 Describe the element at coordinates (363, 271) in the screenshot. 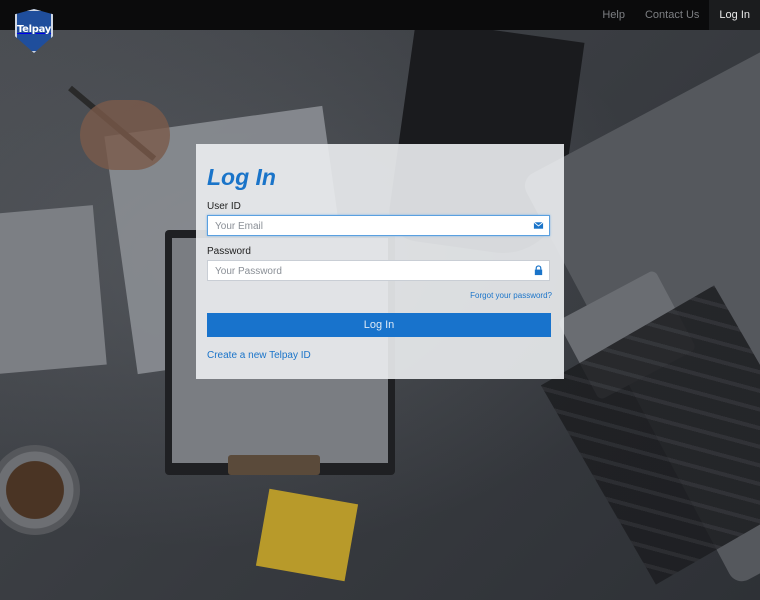

I see `password-input` at that location.